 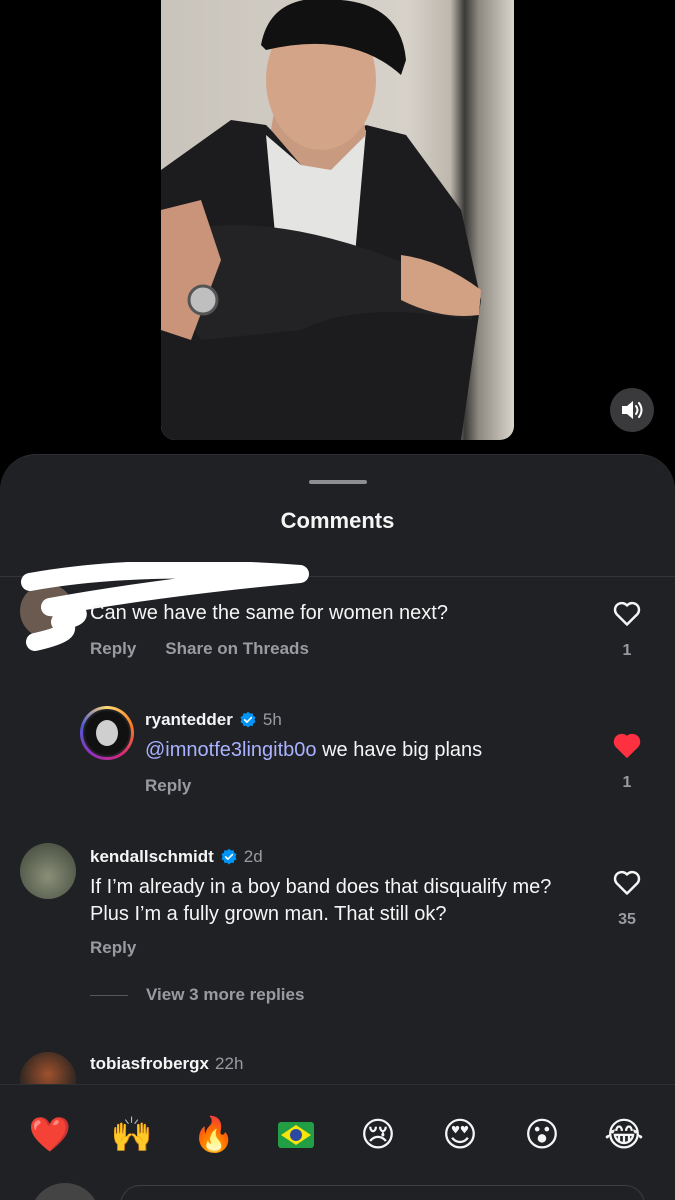 What do you see at coordinates (214, 1135) in the screenshot?
I see `emoji-fire: 🔥` at bounding box center [214, 1135].